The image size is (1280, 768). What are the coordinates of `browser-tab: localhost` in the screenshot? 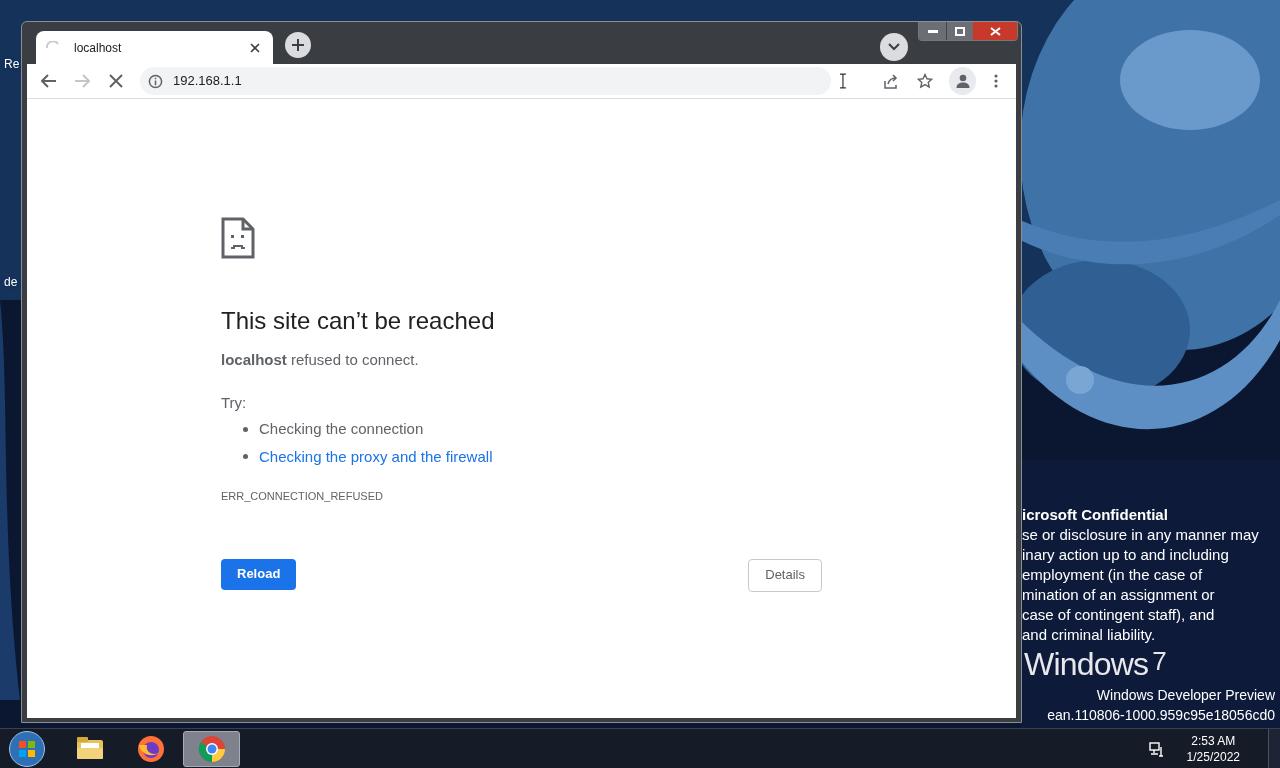 It's located at (154, 47).